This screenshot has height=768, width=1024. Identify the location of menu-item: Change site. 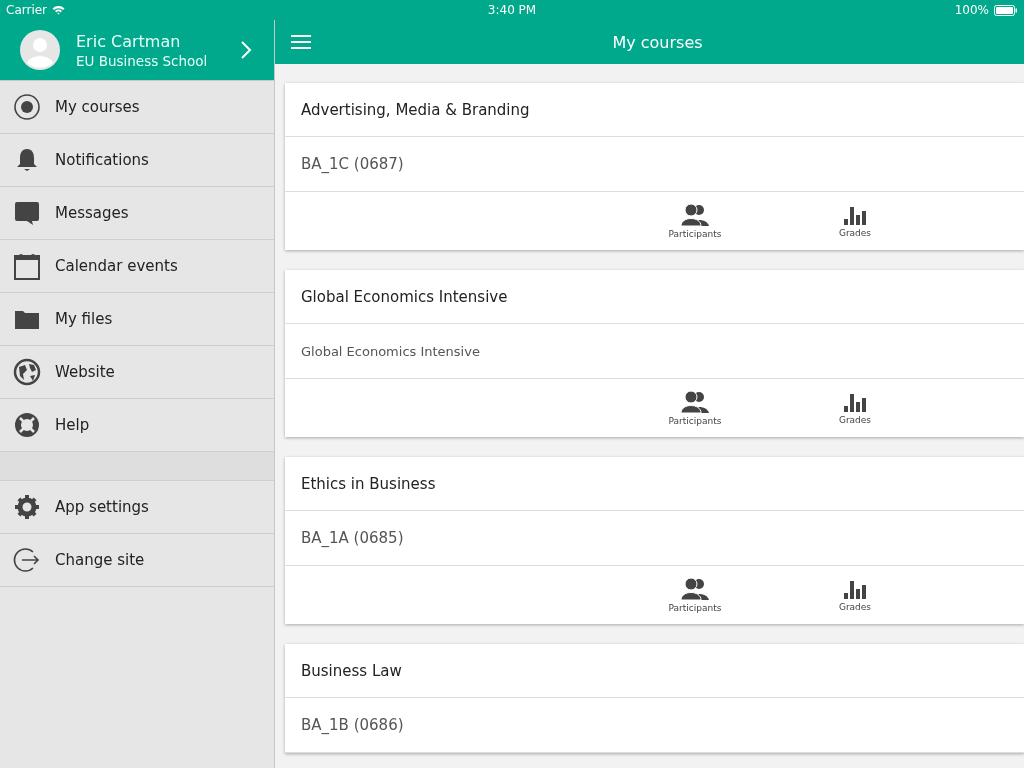
(137, 560).